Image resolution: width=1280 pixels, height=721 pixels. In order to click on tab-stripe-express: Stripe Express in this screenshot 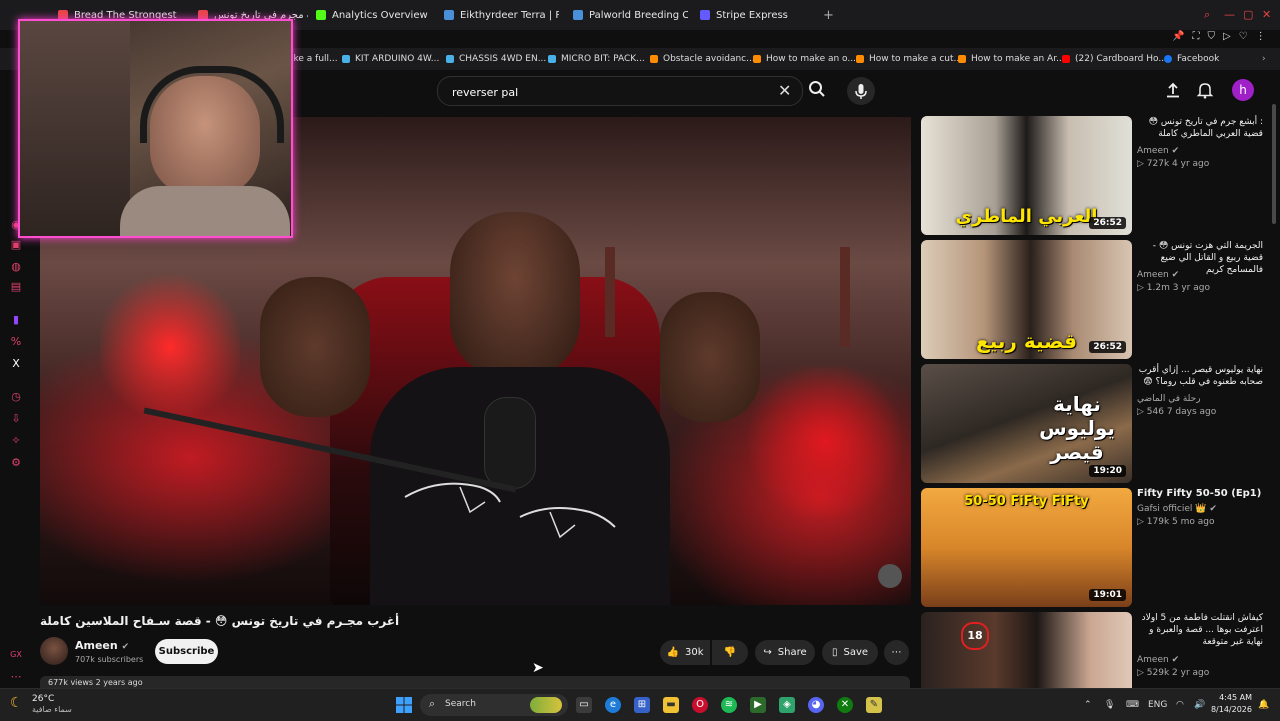, I will do `click(750, 15)`.